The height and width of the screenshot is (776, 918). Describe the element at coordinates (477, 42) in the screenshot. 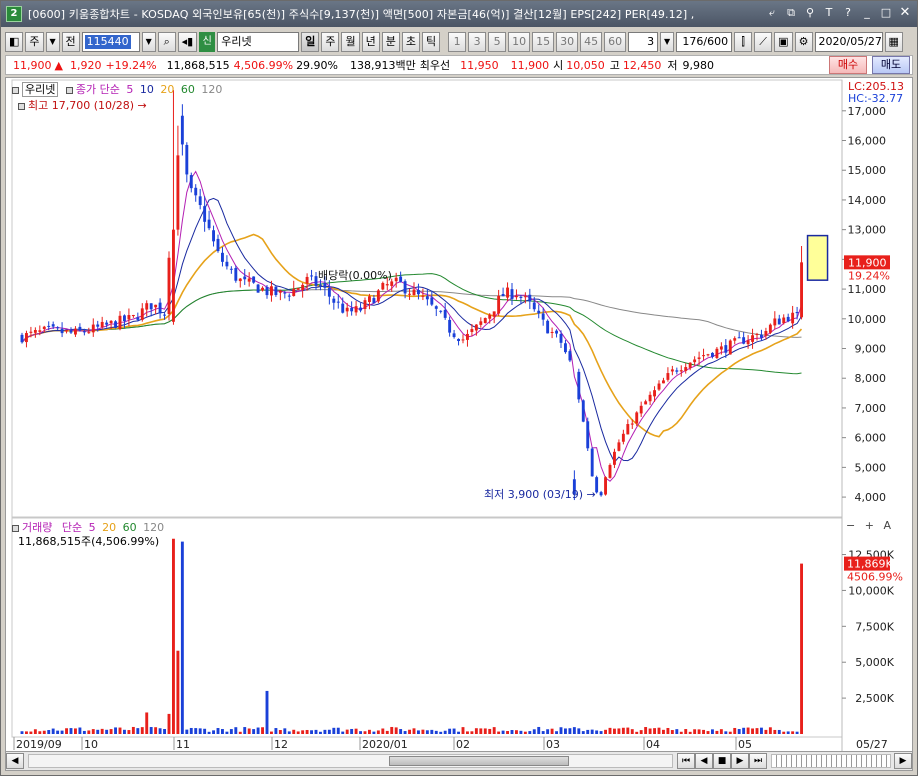

I see `interval-3-button: 3` at that location.